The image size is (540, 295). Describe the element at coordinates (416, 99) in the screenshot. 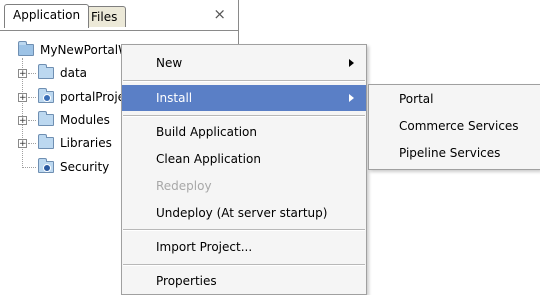

I see `submenu-item-label: Portal` at that location.